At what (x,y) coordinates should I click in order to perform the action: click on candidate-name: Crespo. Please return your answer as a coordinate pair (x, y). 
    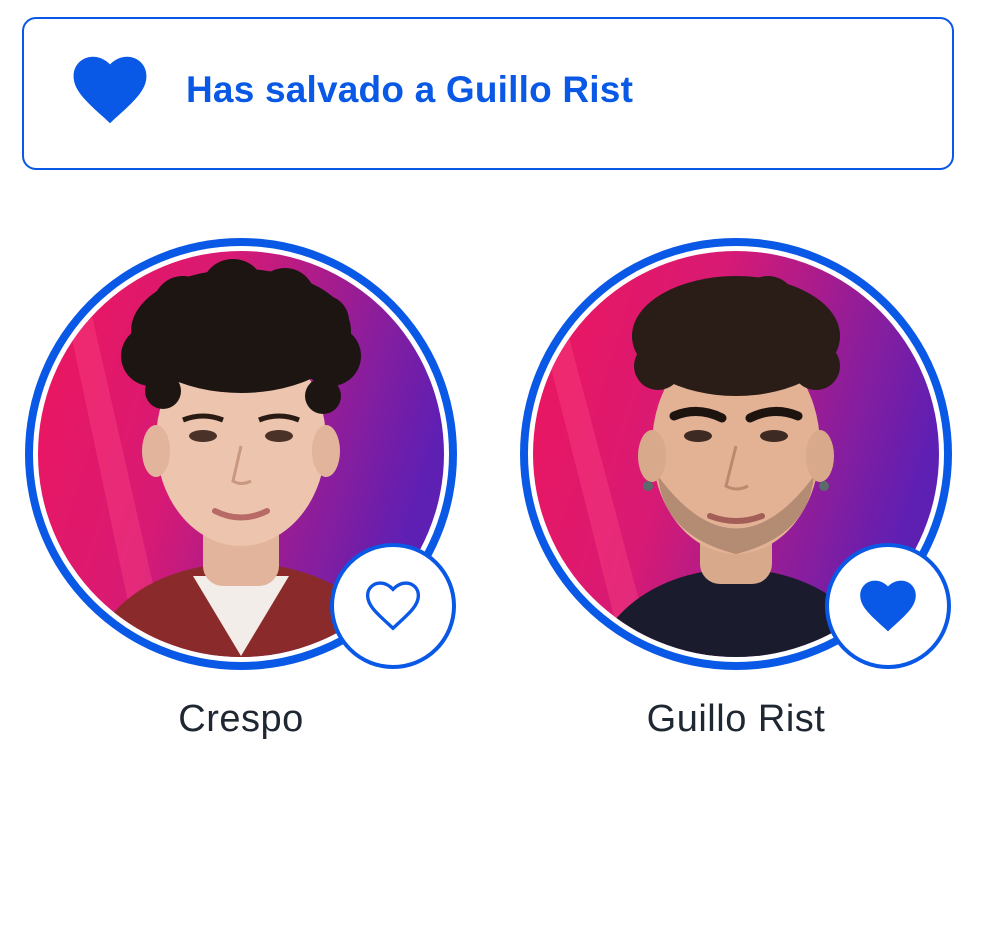
    Looking at the image, I should click on (241, 719).